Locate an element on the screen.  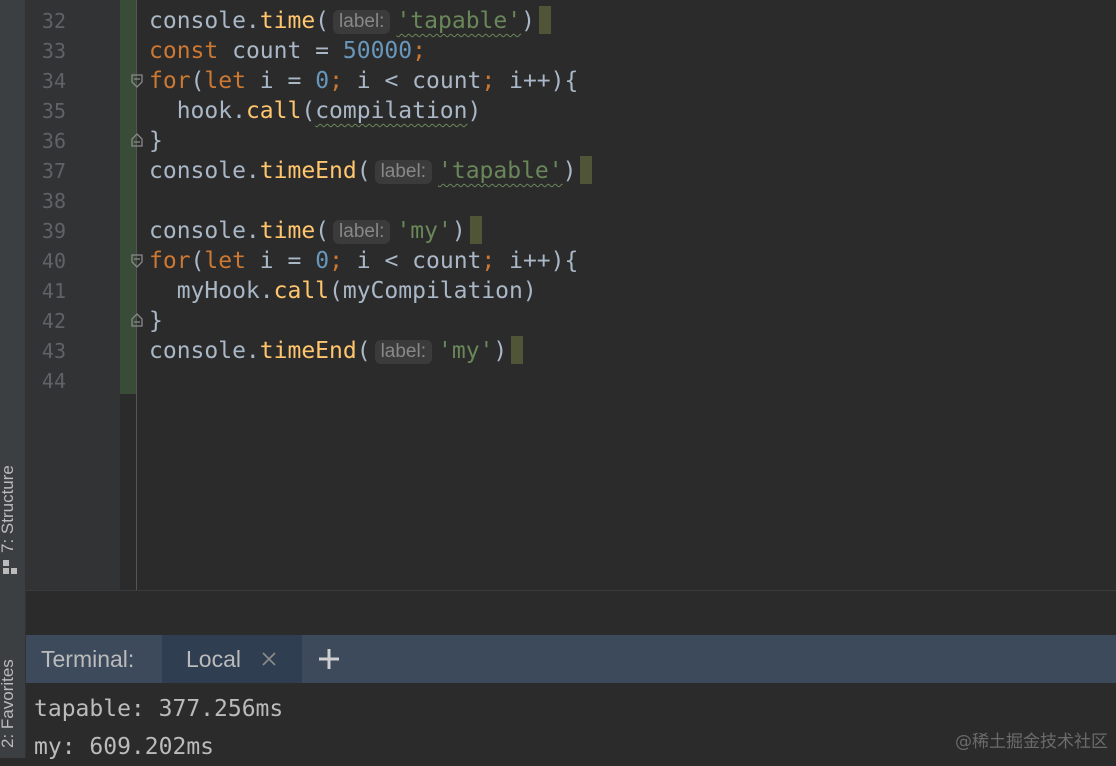
close-icon is located at coordinates (269, 659).